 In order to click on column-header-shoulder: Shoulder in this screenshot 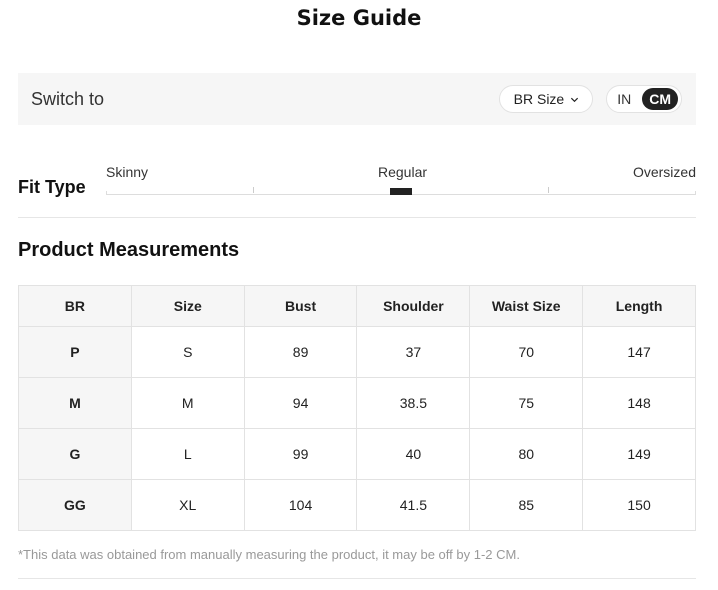, I will do `click(413, 306)`.